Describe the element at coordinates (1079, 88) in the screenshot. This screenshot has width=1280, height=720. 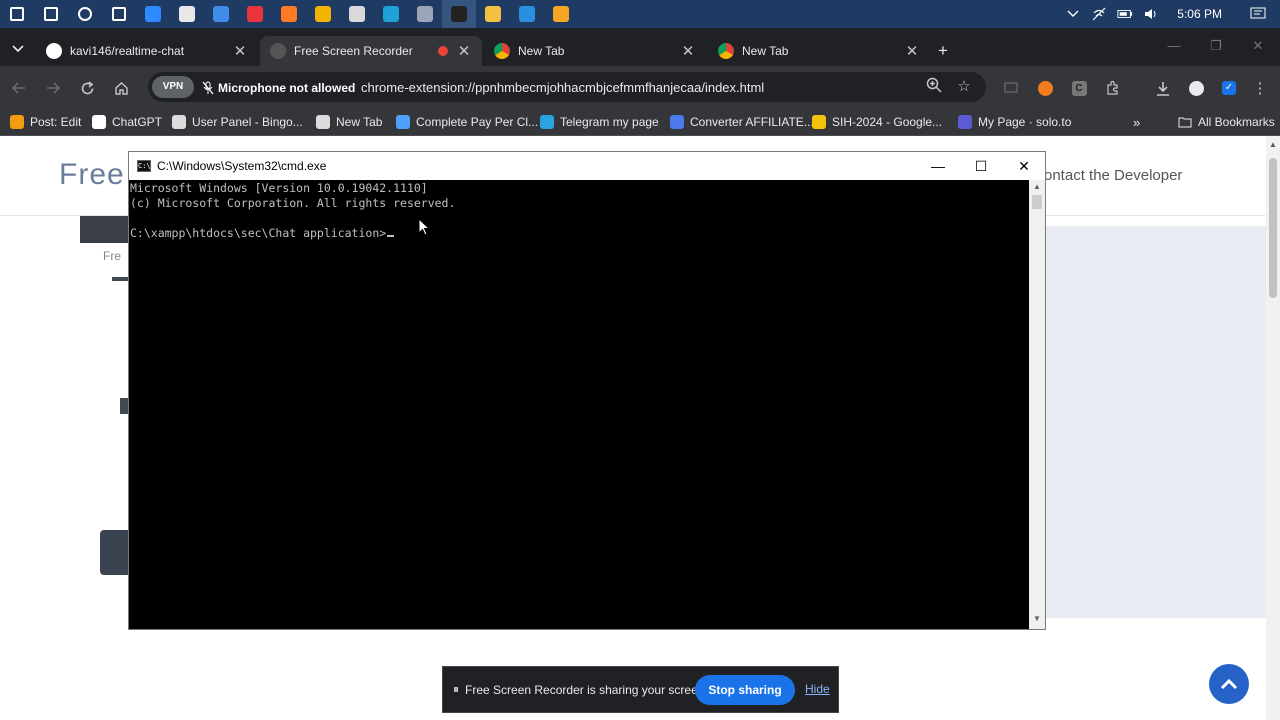
I see `extension-c-icon: C` at that location.